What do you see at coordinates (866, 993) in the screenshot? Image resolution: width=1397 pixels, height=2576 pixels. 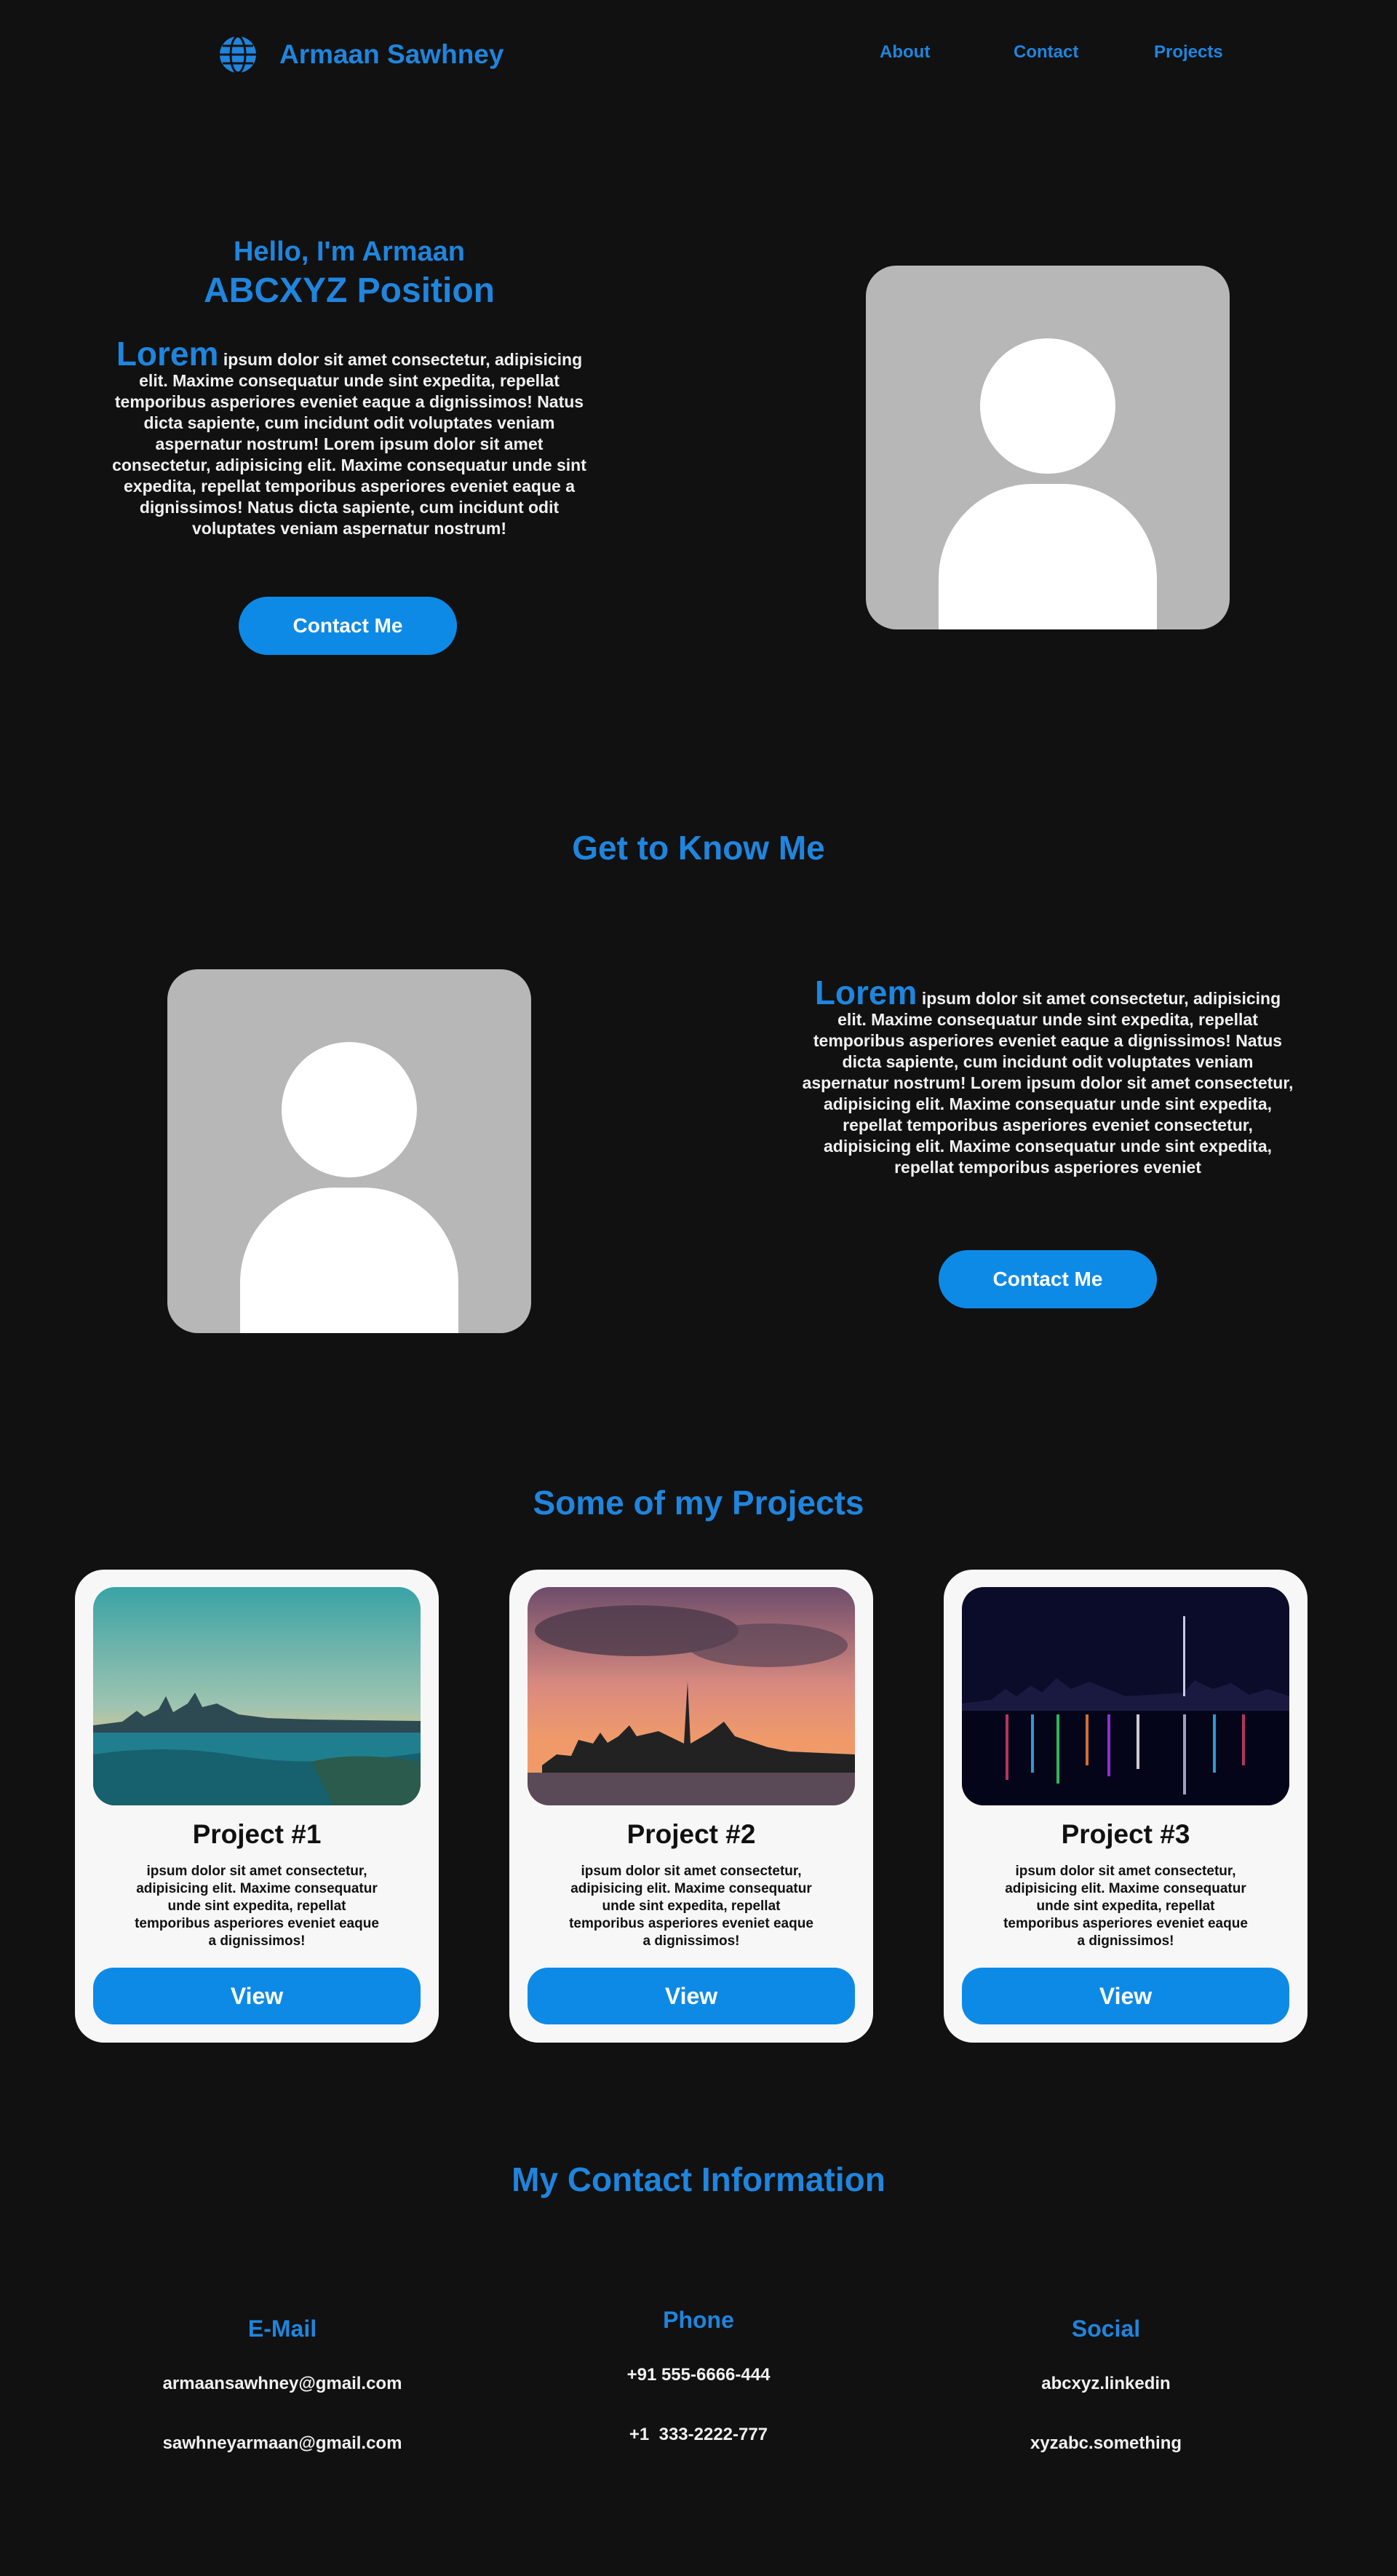 I see `about-lead-word: Lorem` at bounding box center [866, 993].